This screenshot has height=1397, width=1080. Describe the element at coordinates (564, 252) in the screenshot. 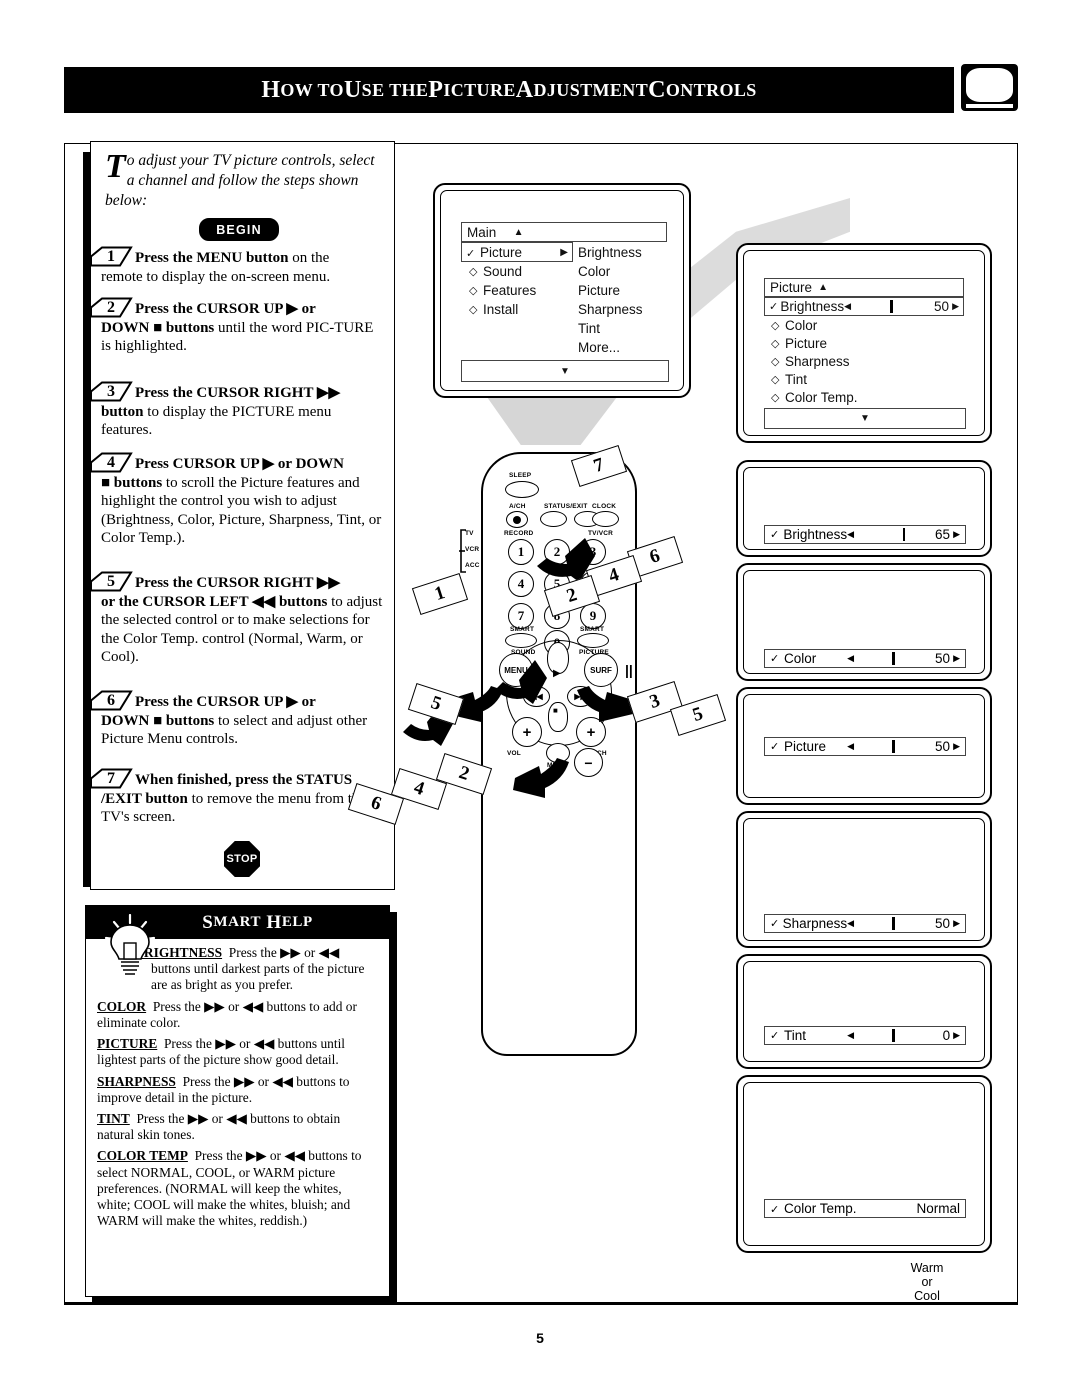

I see `chevron-right-icon: ▶` at that location.